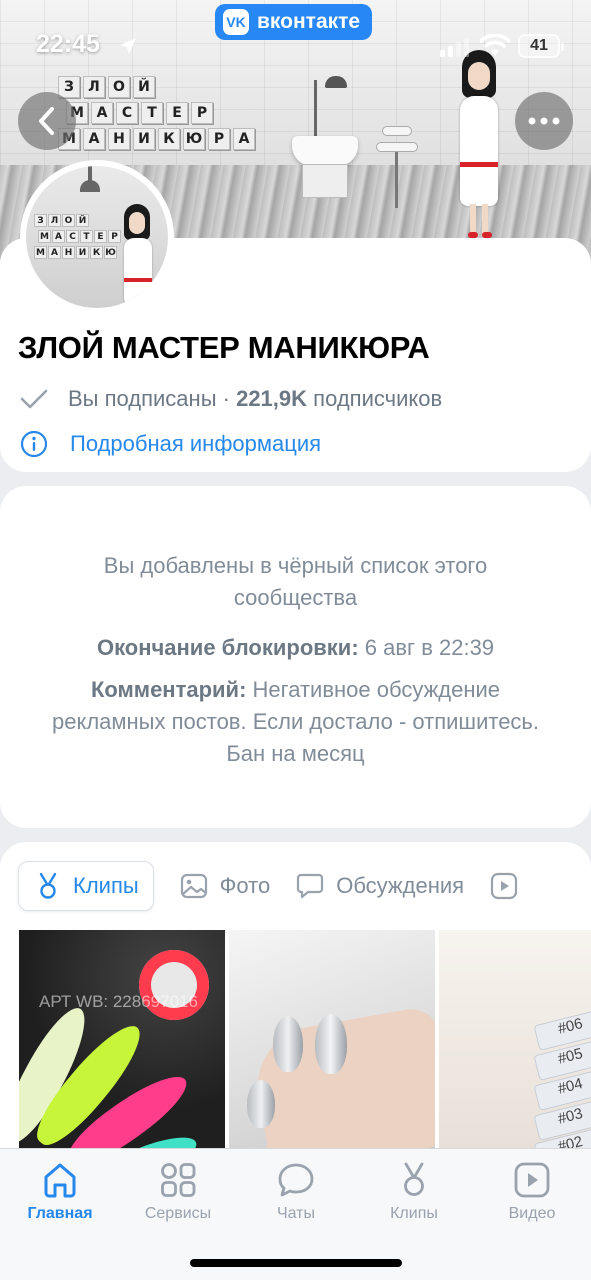  Describe the element at coordinates (378, 398) in the screenshot. I see `subscribers-label: подписчиков` at that location.